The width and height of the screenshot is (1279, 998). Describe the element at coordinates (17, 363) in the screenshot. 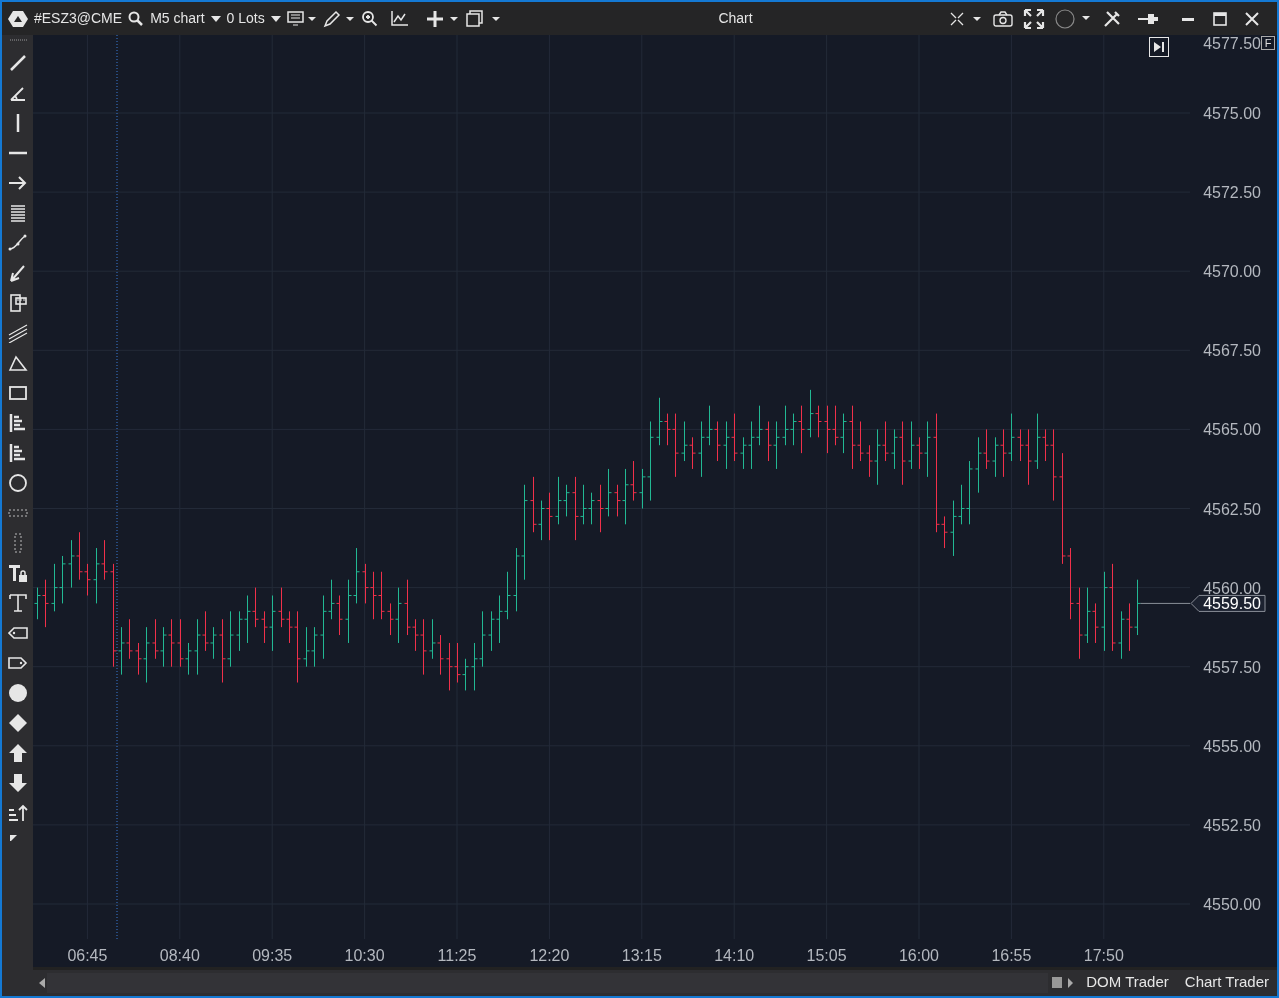

I see `triangle-tool-icon` at that location.